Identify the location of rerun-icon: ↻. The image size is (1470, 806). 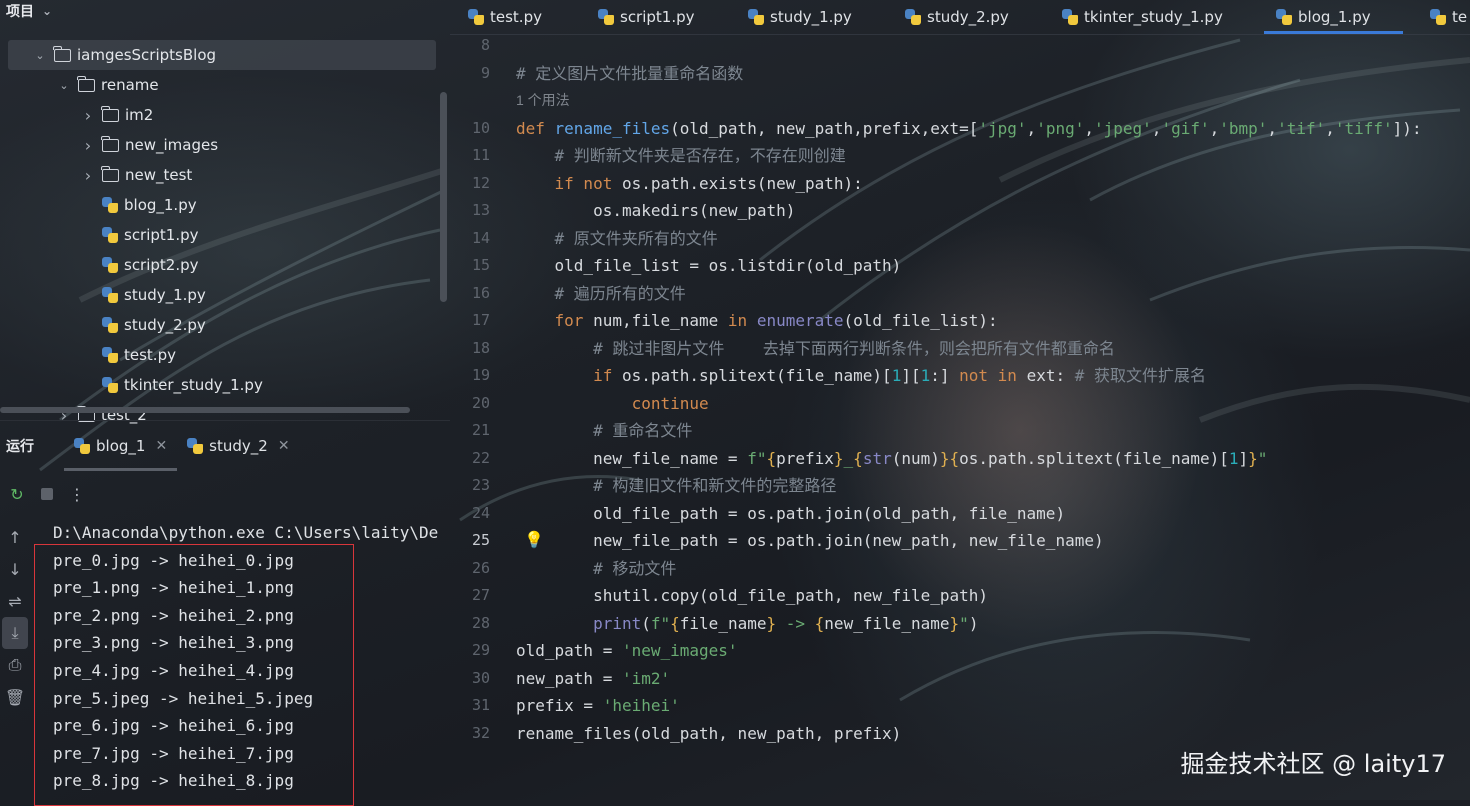
(17, 494).